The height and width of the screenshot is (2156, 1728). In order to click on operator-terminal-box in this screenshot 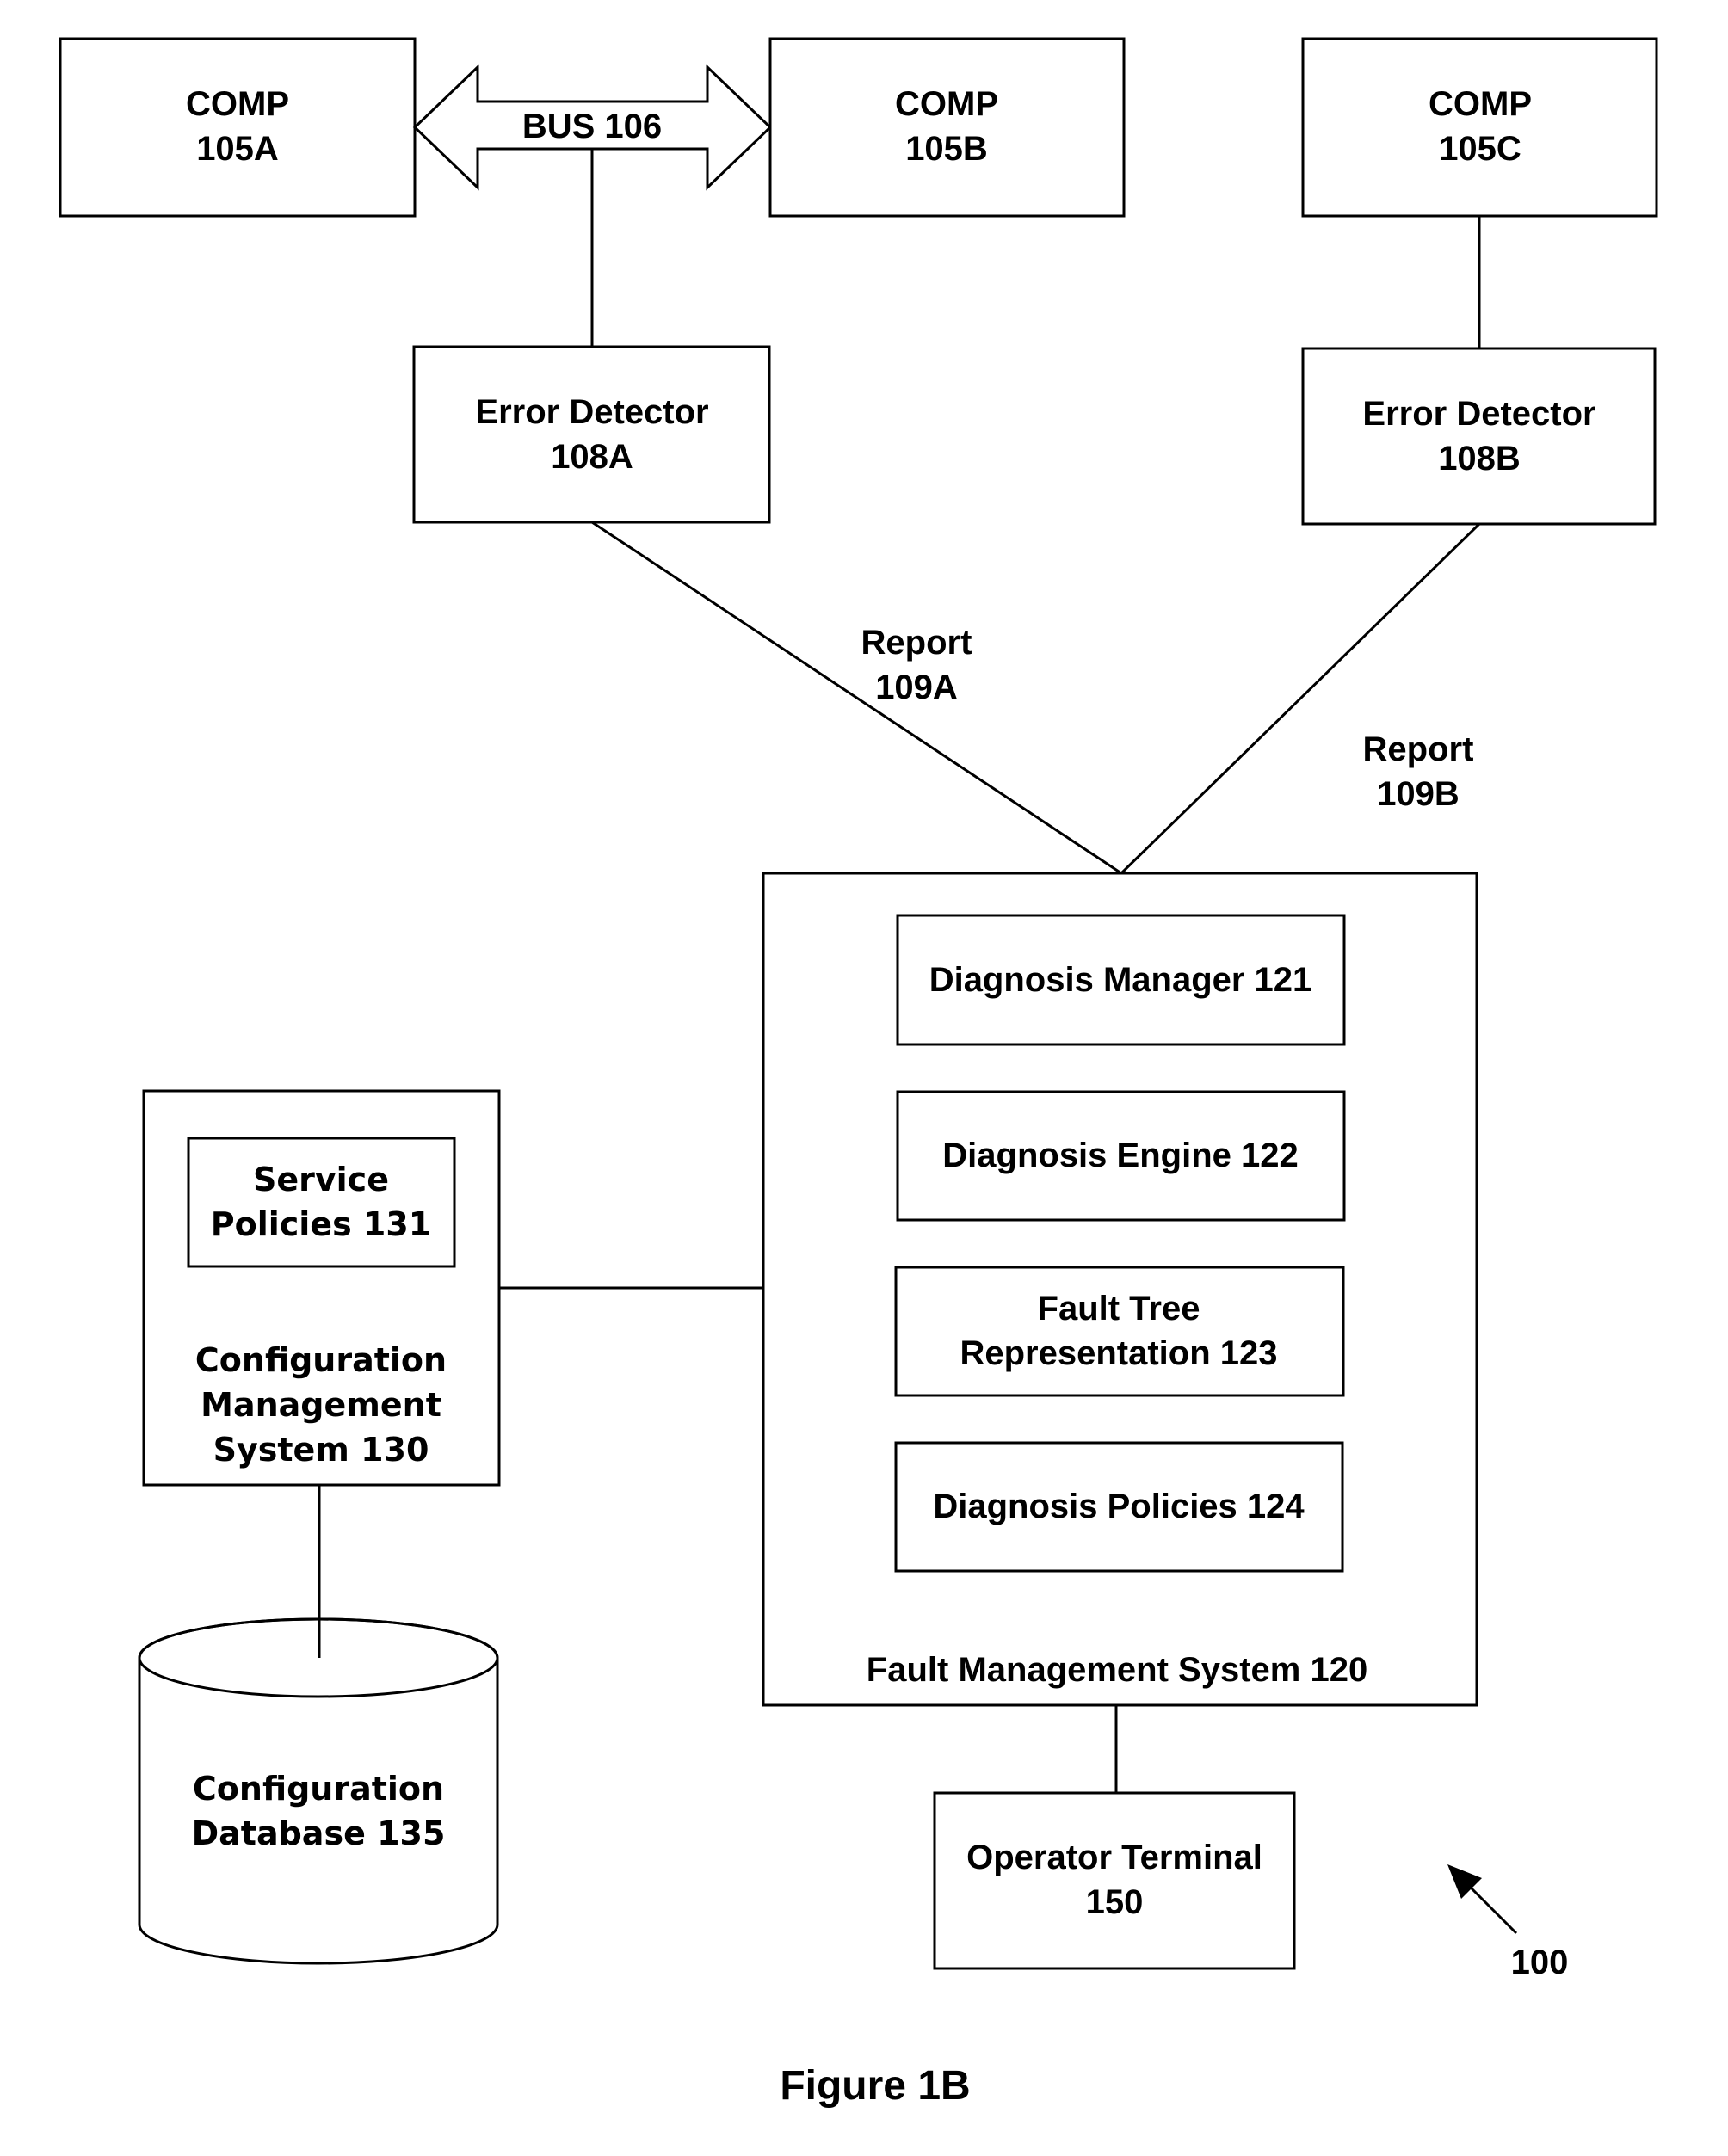, I will do `click(1114, 1881)`.